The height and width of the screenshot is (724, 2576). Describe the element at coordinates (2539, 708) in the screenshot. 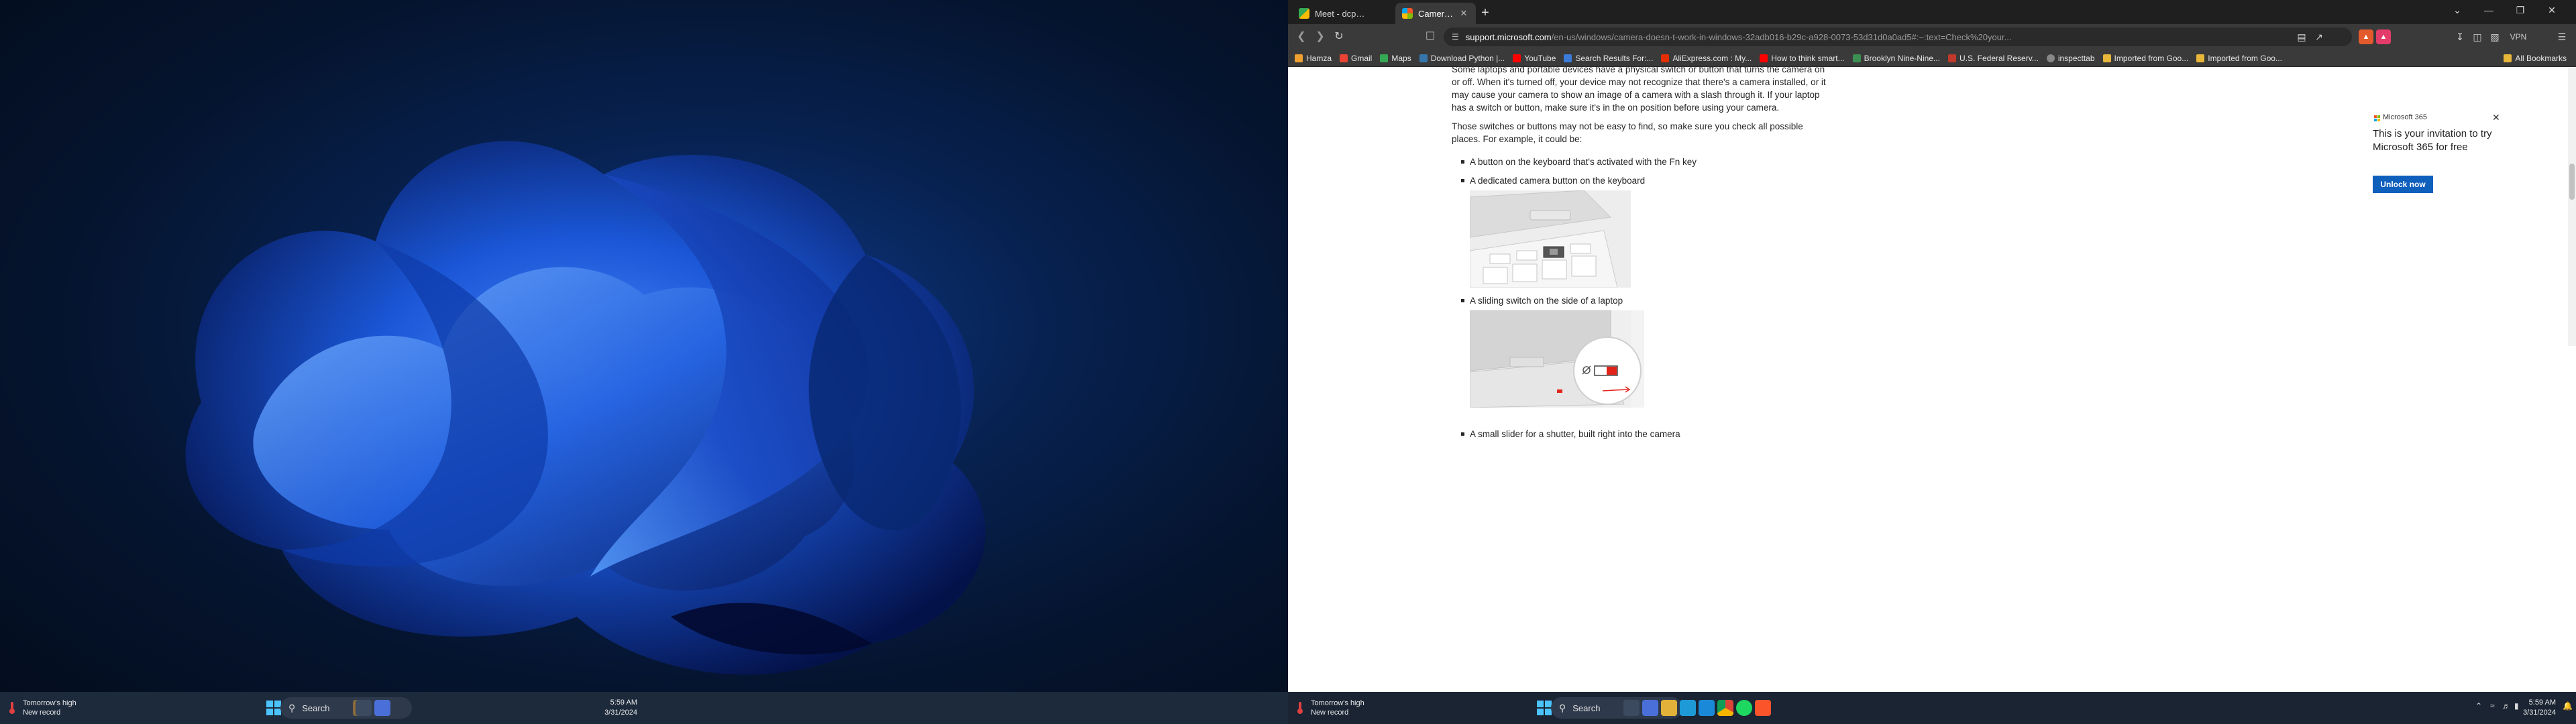

I see `right-clock: 5:59 AM 3/31/2024` at that location.